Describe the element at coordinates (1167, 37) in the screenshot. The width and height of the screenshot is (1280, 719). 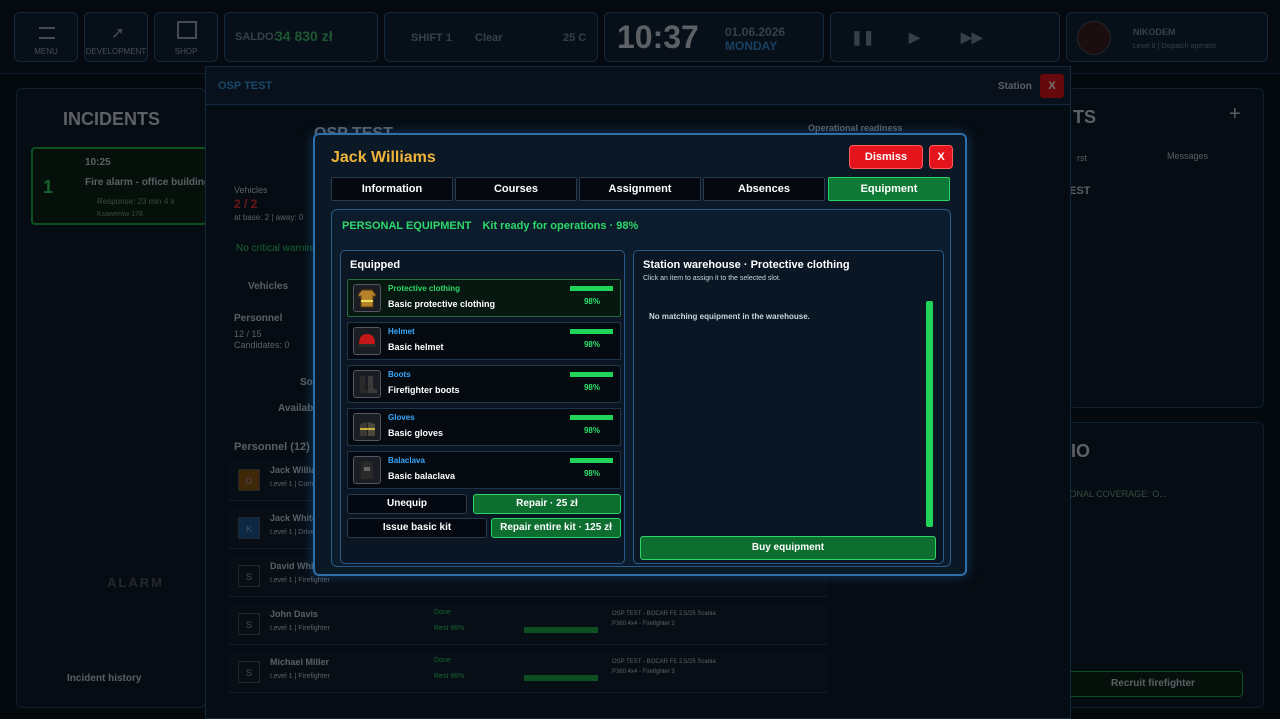
I see `user-panel: NIKODEM Level 8 | Dispatch operator` at that location.